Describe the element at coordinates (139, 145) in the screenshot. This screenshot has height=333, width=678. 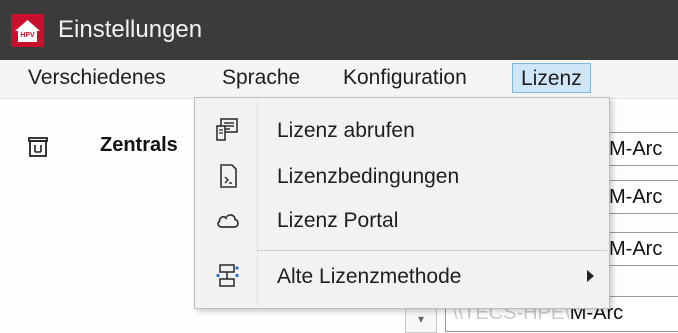
I see `central-label: Zentrals` at that location.